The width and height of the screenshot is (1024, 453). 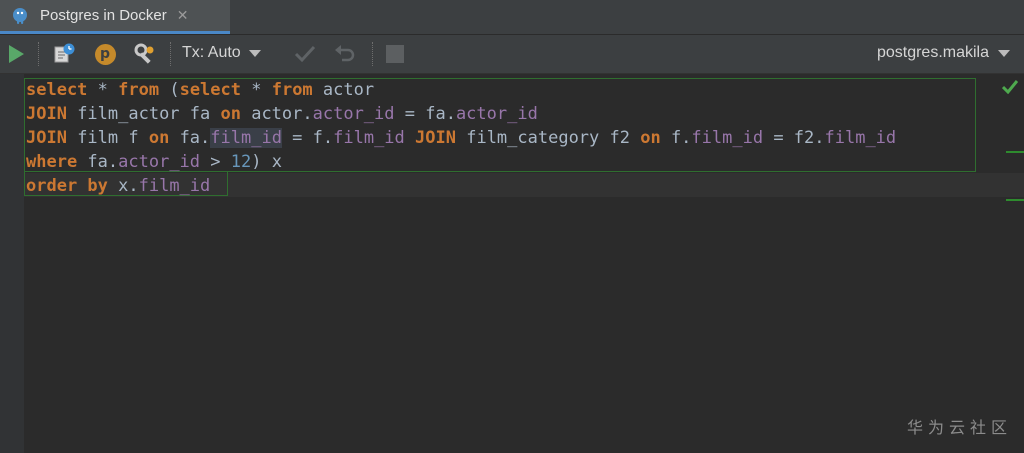 What do you see at coordinates (211, 52) in the screenshot?
I see `tx-mode-label: Tx: Auto` at bounding box center [211, 52].